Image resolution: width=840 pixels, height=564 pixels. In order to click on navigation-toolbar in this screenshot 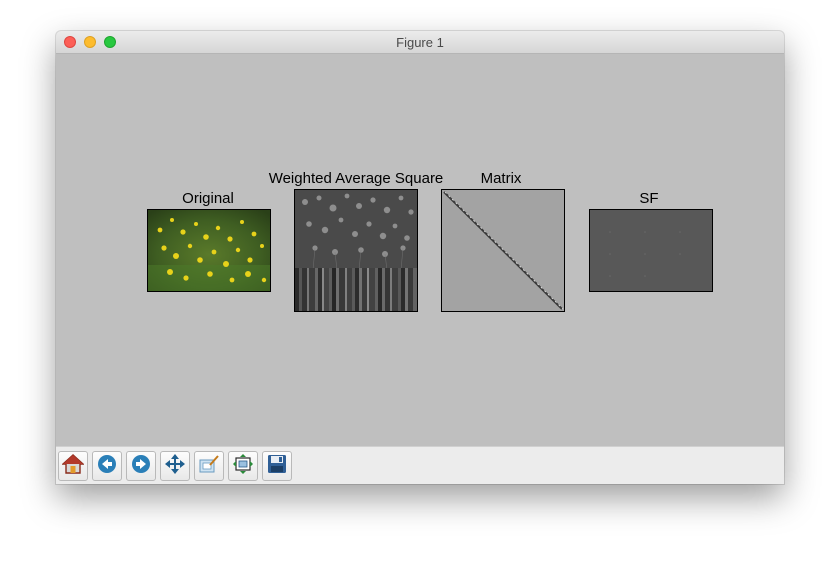, I will do `click(420, 465)`.